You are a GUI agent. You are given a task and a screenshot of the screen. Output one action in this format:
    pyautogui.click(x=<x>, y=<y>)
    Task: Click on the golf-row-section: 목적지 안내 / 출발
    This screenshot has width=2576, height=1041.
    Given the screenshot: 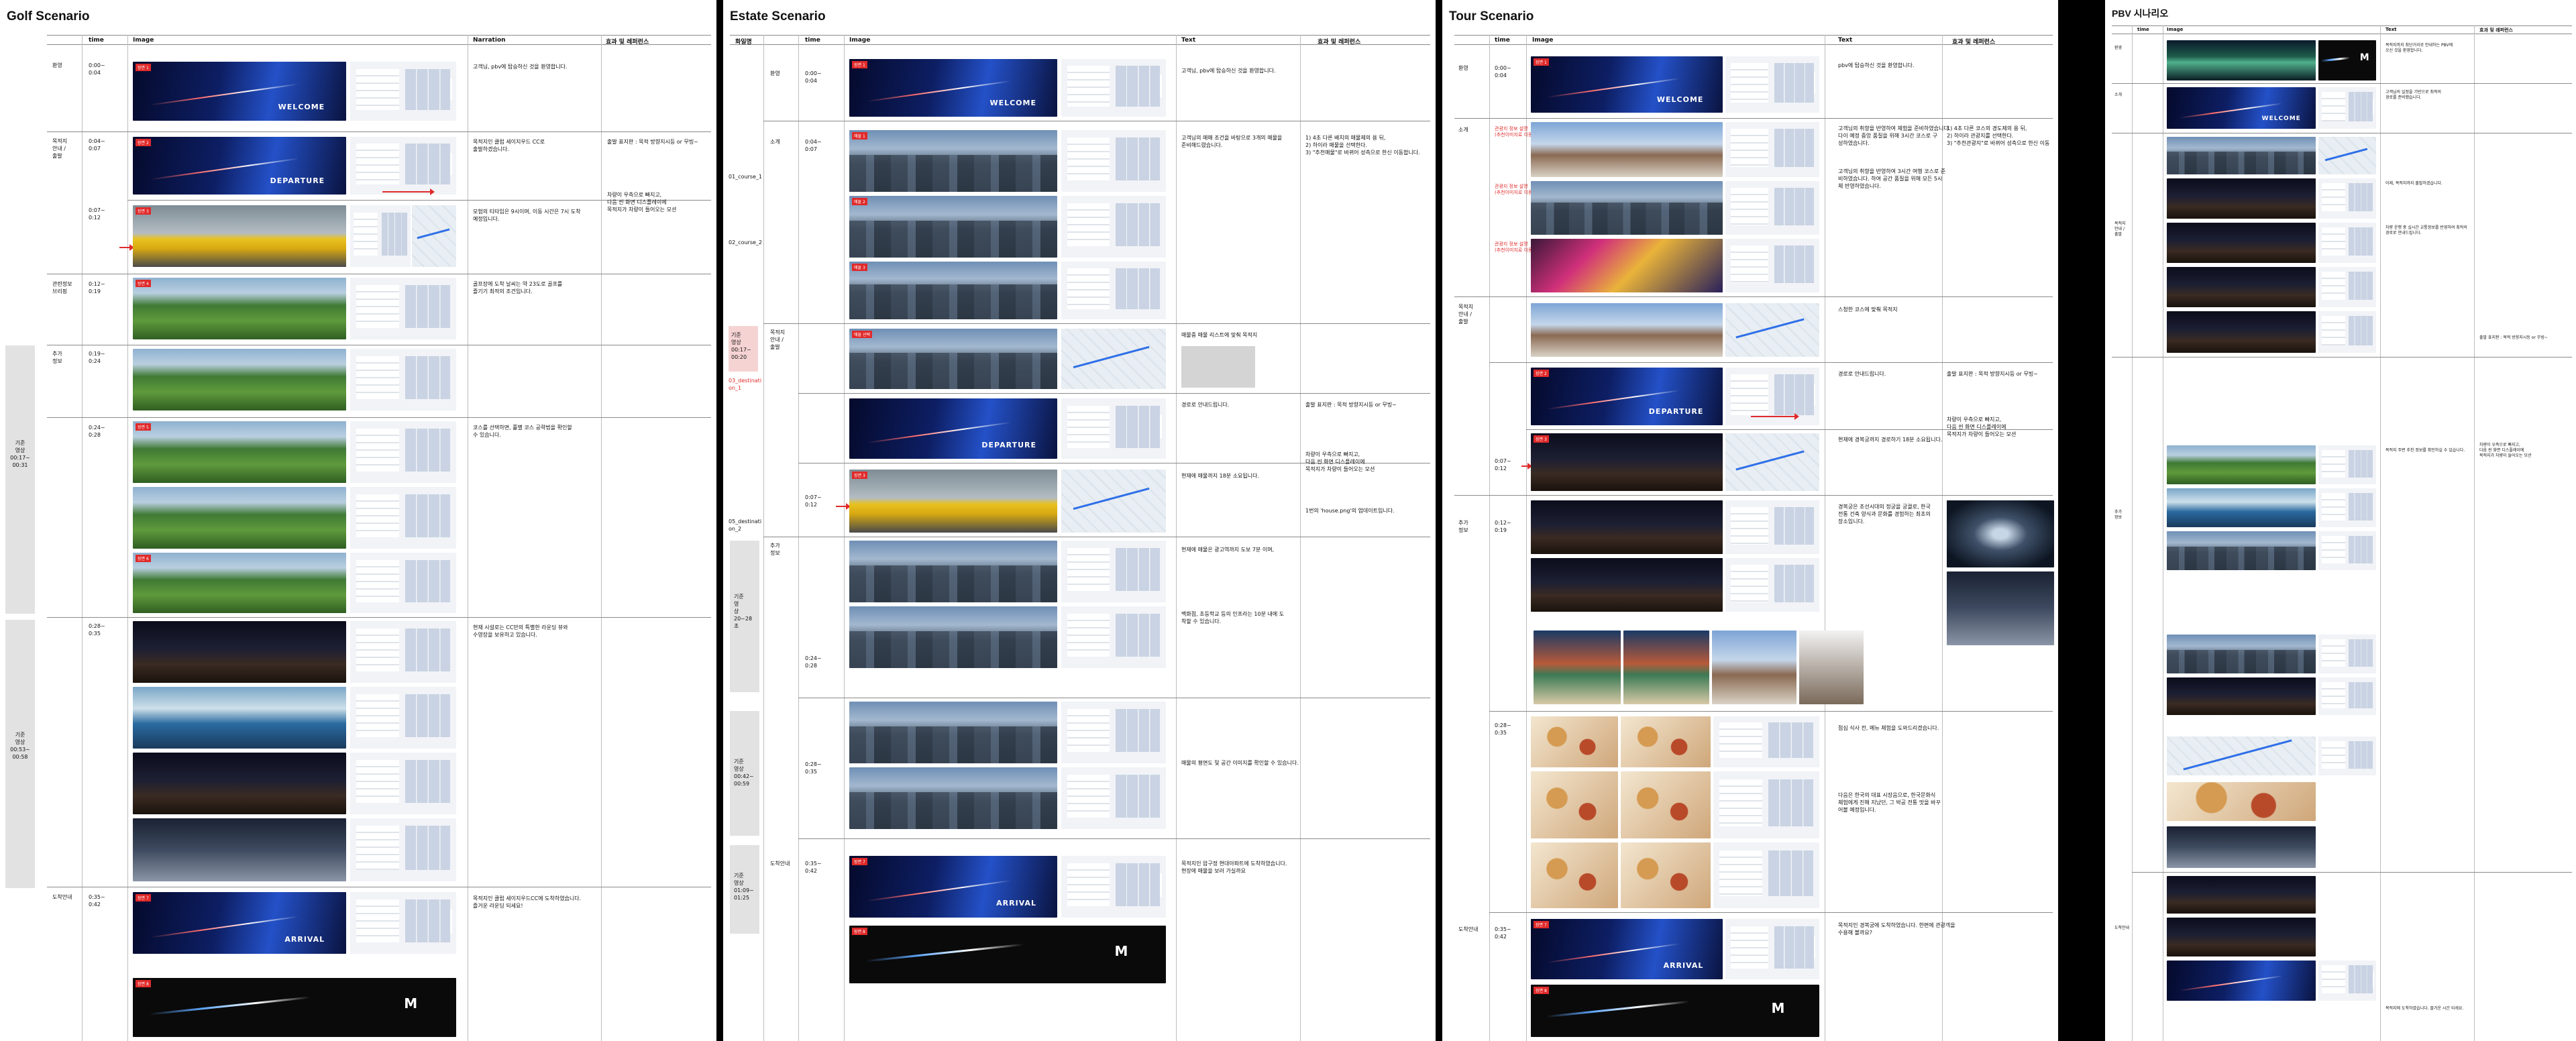 What is the action you would take?
    pyautogui.click(x=60, y=148)
    